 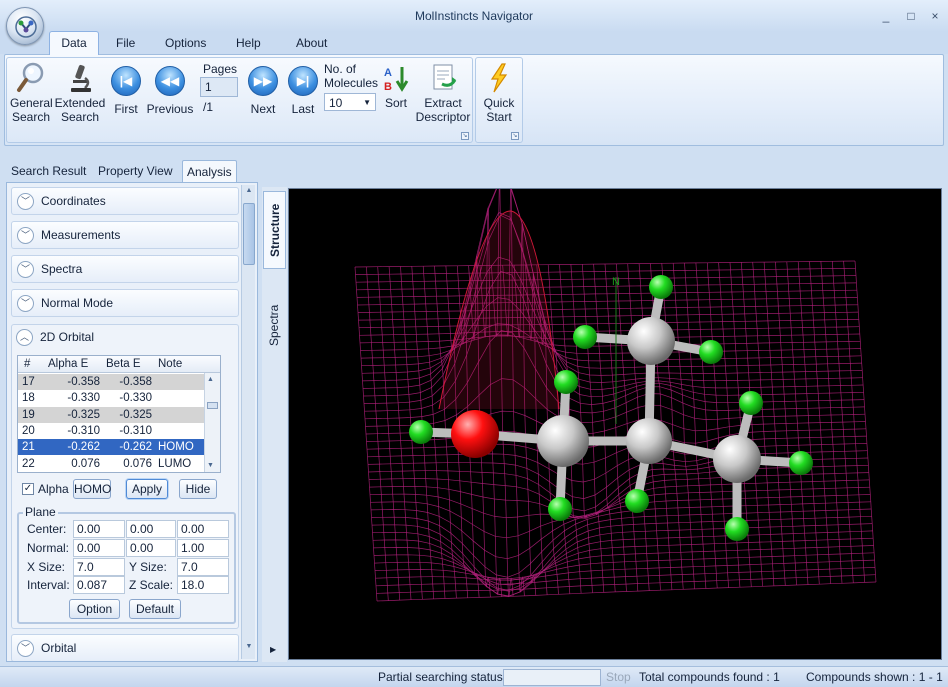 I want to click on page-input: 1, so click(x=219, y=87).